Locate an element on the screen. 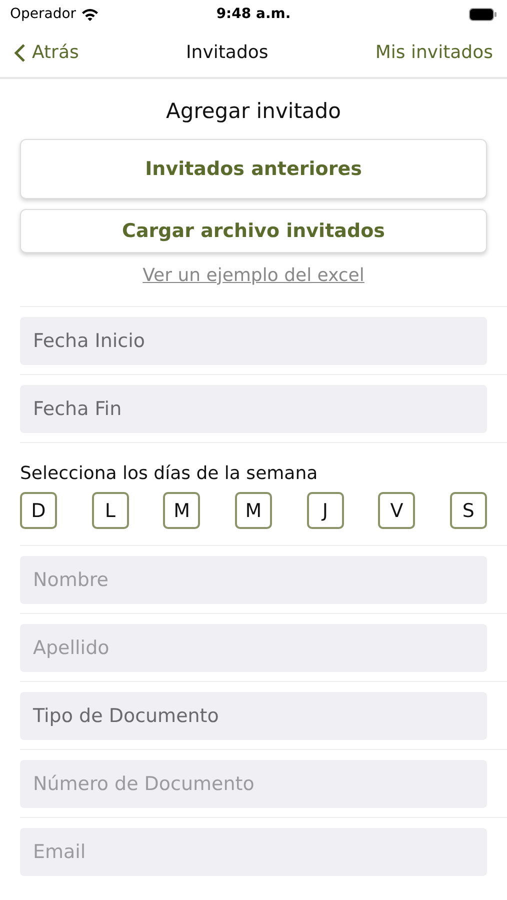 The width and height of the screenshot is (507, 900). carrier-label: Operador is located at coordinates (43, 14).